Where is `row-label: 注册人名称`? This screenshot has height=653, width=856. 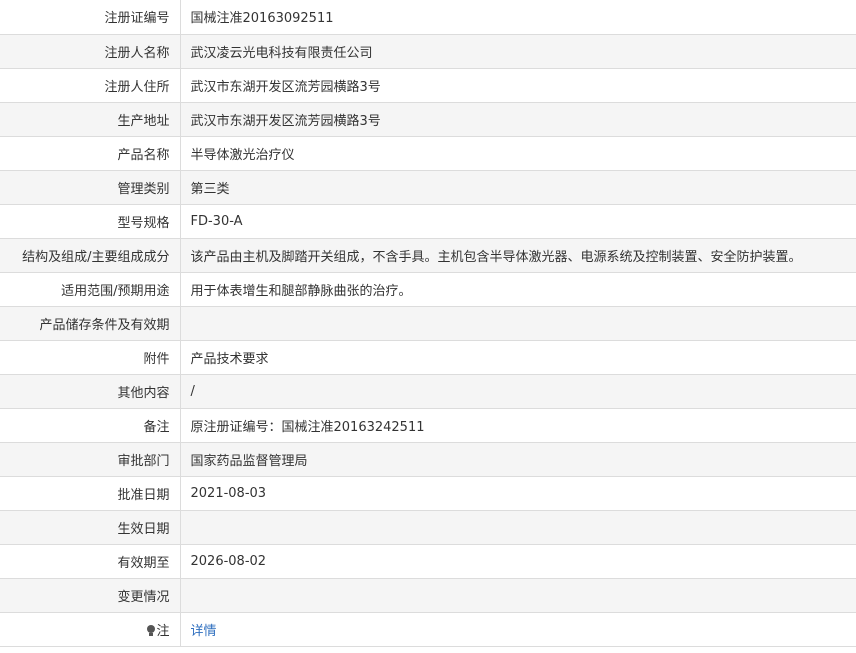 row-label: 注册人名称 is located at coordinates (90, 51).